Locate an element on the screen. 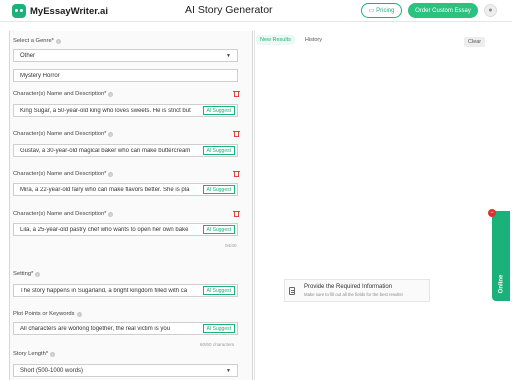  setting-label-text: Setting* is located at coordinates (23, 274).